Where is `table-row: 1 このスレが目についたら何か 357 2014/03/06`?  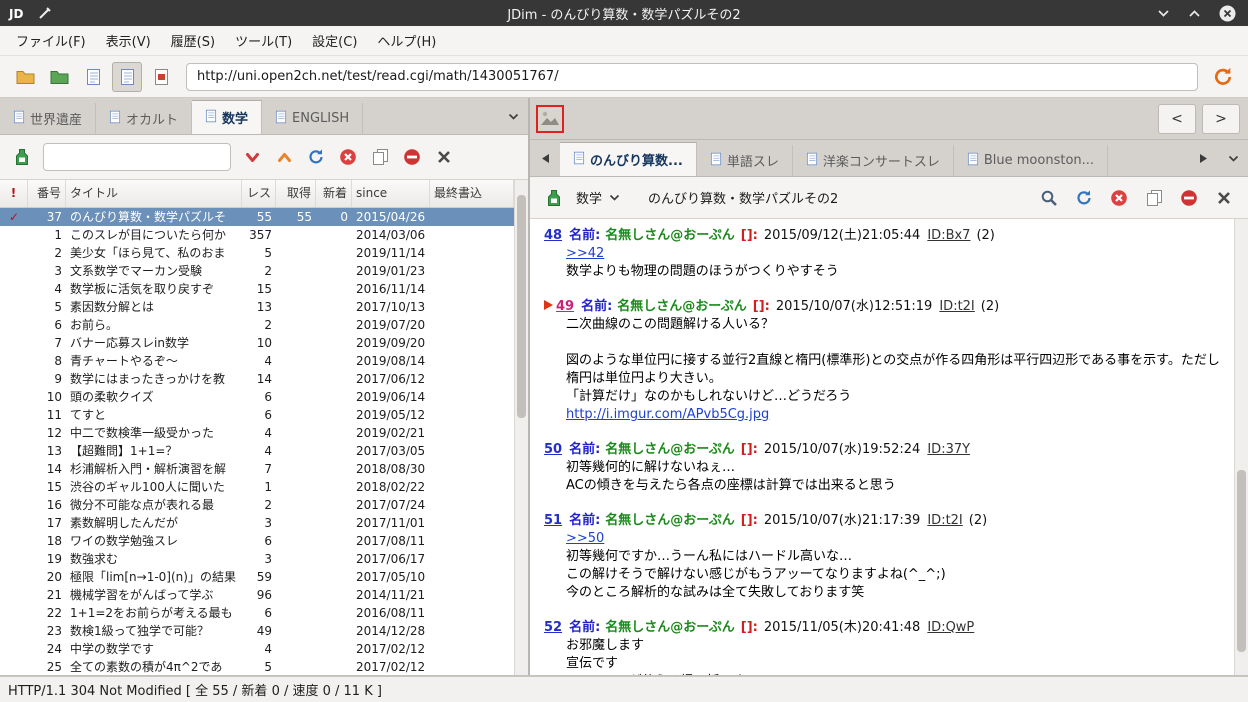
table-row: 1 このスレが目についたら何か 357 2014/03/06 is located at coordinates (257, 235).